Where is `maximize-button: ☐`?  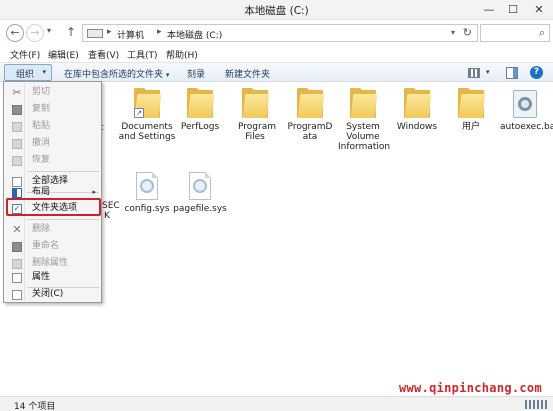
maximize-button: ☐ is located at coordinates (513, 10).